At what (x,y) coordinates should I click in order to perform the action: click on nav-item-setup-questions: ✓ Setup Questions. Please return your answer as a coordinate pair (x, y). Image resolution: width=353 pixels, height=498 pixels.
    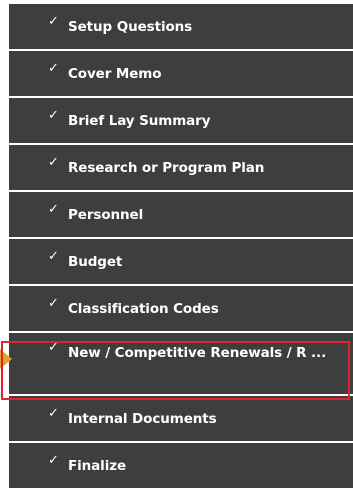
    Looking at the image, I should click on (181, 26).